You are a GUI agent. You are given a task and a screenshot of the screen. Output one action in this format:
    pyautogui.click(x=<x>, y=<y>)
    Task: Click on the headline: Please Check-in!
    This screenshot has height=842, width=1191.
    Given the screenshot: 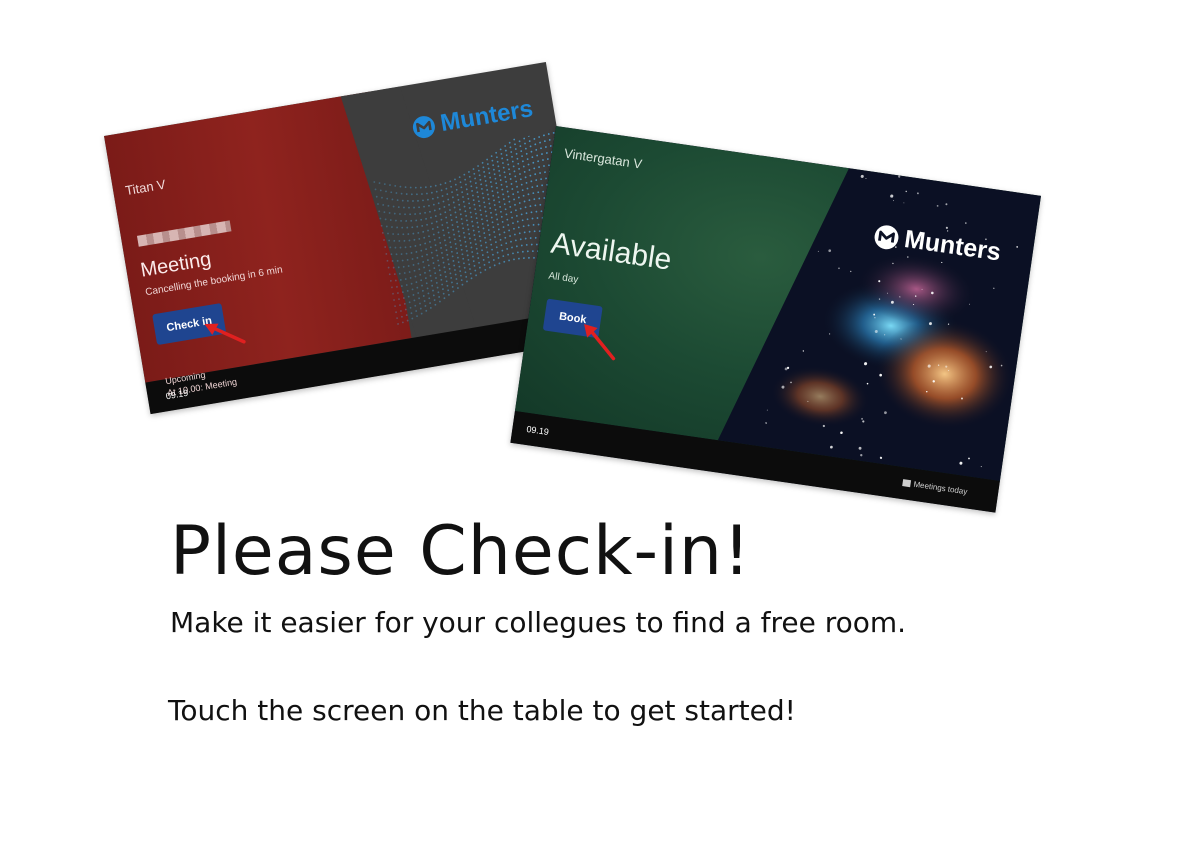 What is the action you would take?
    pyautogui.click(x=461, y=551)
    